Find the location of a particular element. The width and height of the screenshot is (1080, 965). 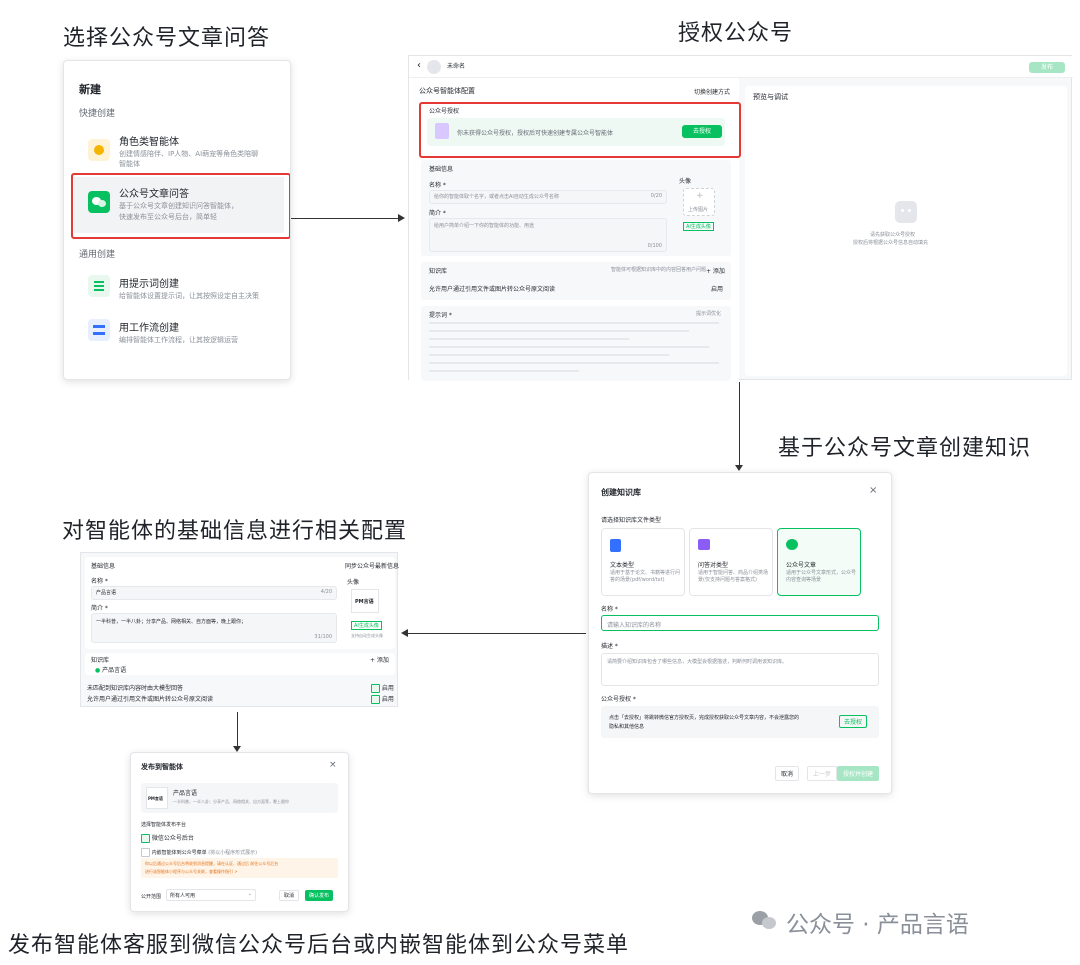

preview-title: 预览与调试 is located at coordinates (770, 97).